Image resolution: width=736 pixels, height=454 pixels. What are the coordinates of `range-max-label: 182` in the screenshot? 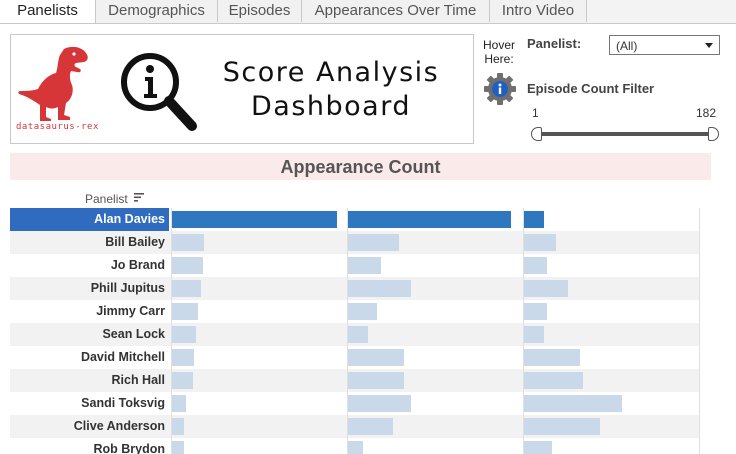 It's located at (706, 113).